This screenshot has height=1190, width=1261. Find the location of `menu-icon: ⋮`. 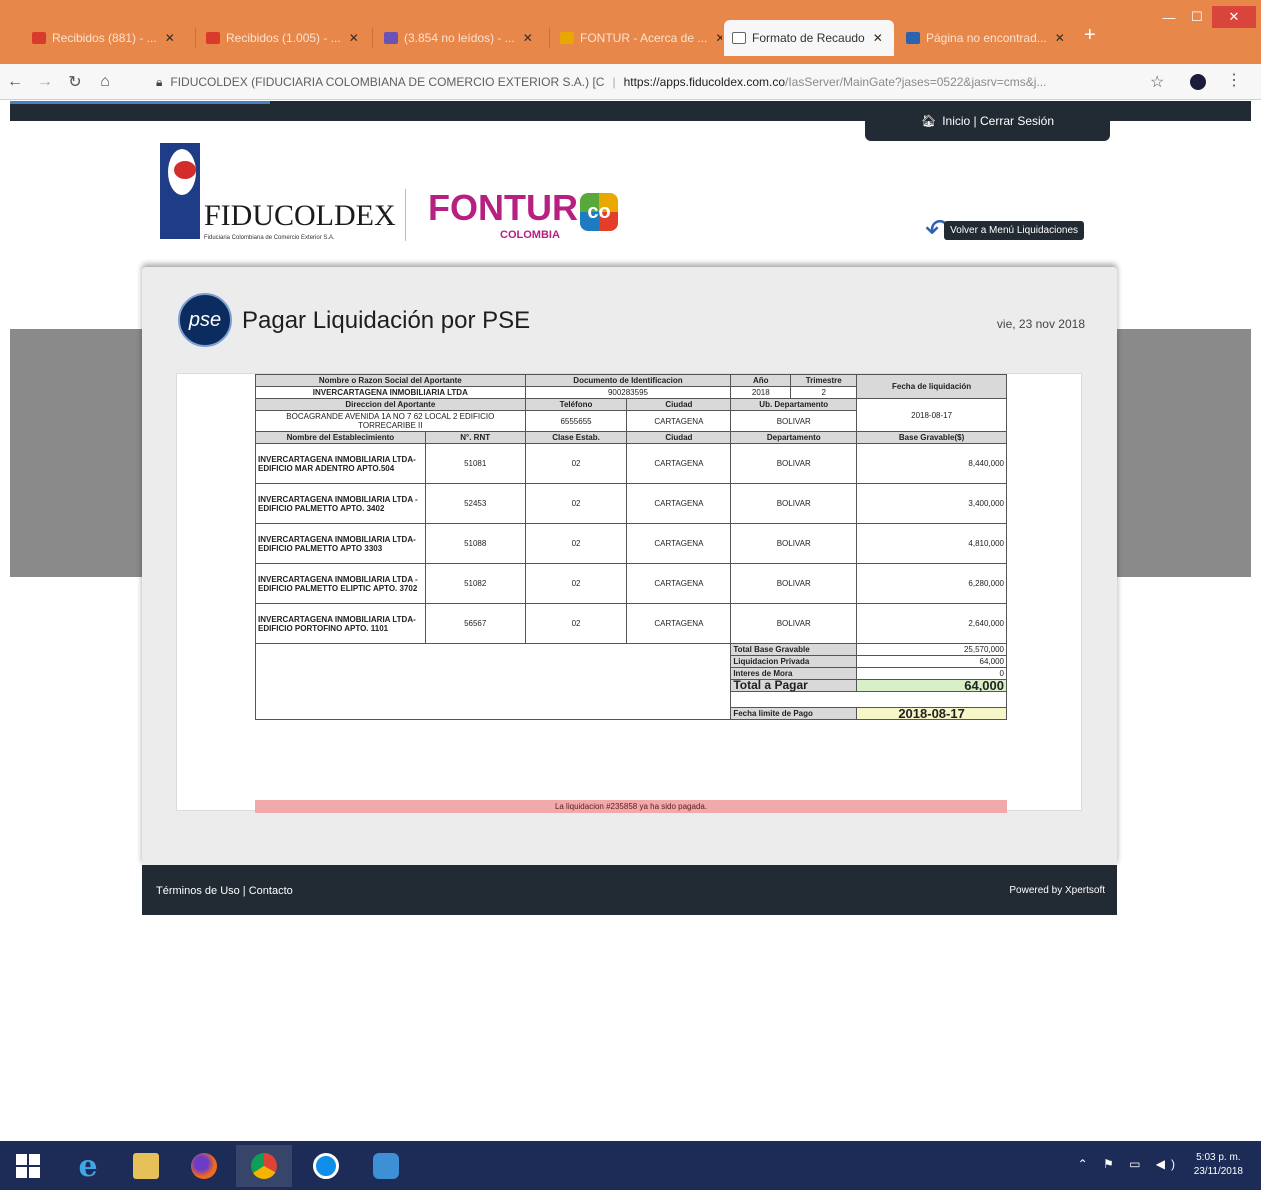

menu-icon: ⋮ is located at coordinates (1234, 80).